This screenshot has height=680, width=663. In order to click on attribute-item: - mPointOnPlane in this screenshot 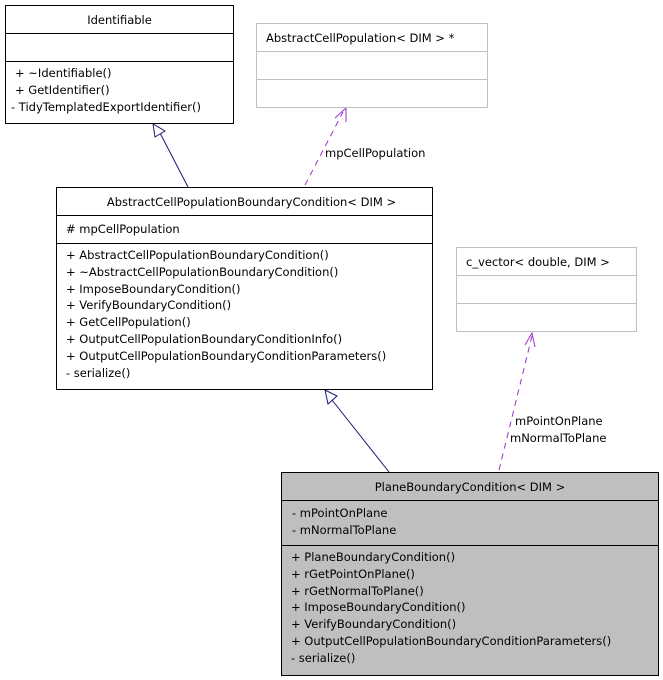, I will do `click(340, 513)`.